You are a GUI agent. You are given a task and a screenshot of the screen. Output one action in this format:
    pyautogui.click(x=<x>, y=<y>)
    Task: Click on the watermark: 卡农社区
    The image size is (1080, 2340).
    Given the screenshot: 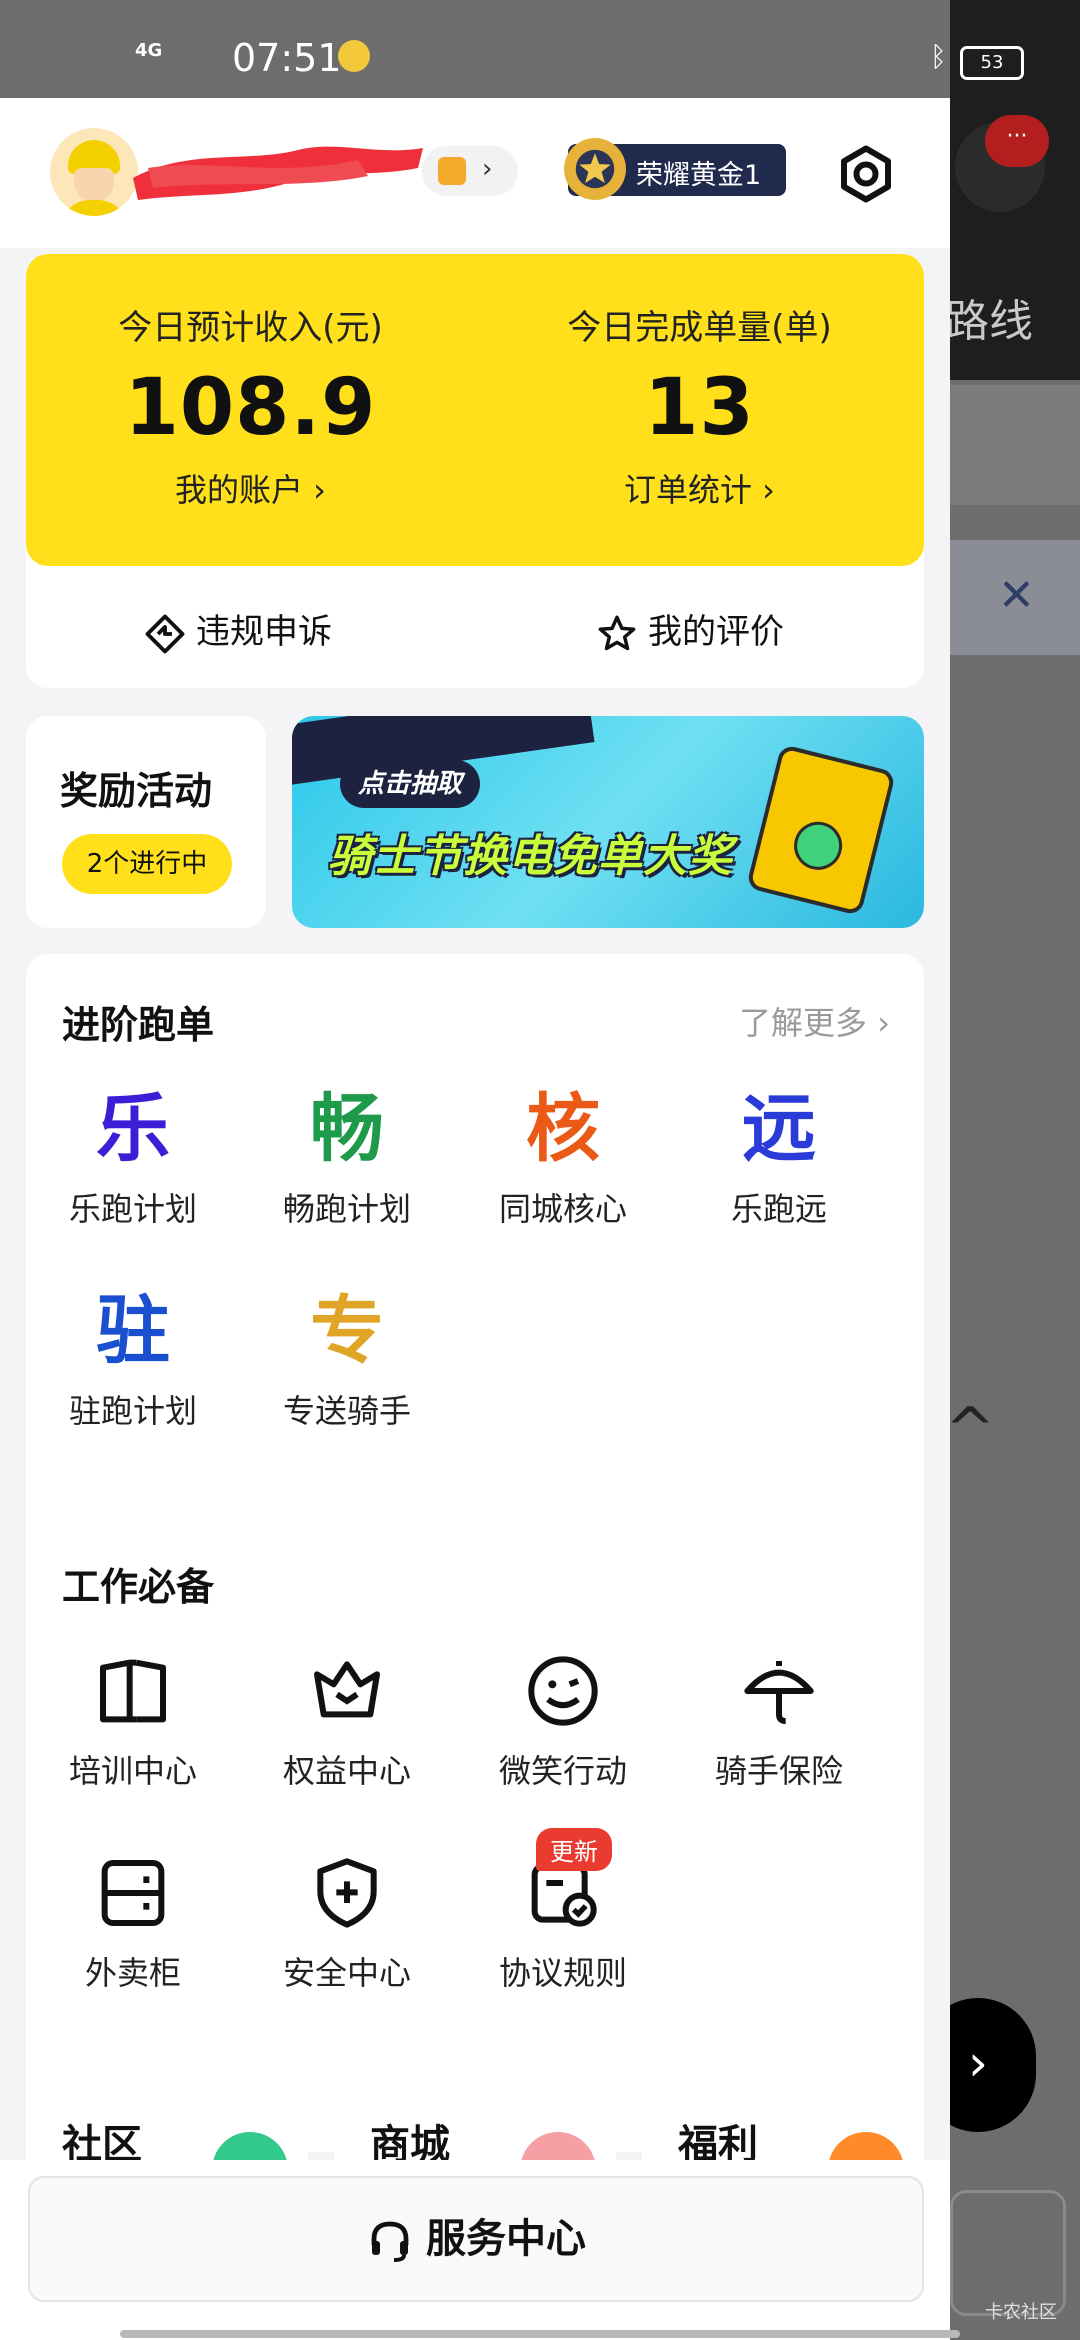 What is the action you would take?
    pyautogui.click(x=1021, y=2312)
    